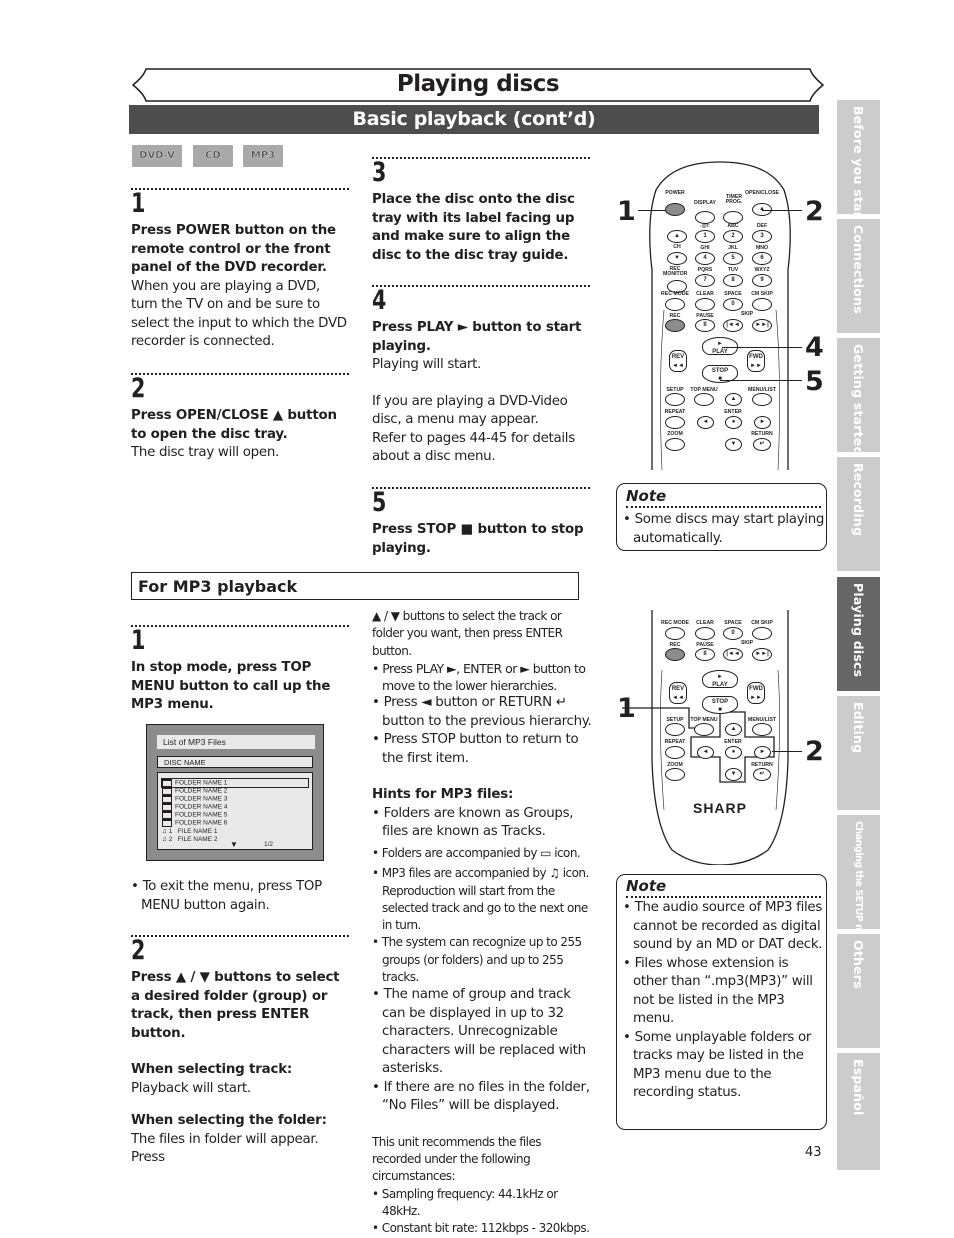  Describe the element at coordinates (235, 783) in the screenshot. I see `folder-row: FOLDER NAME 1` at that location.